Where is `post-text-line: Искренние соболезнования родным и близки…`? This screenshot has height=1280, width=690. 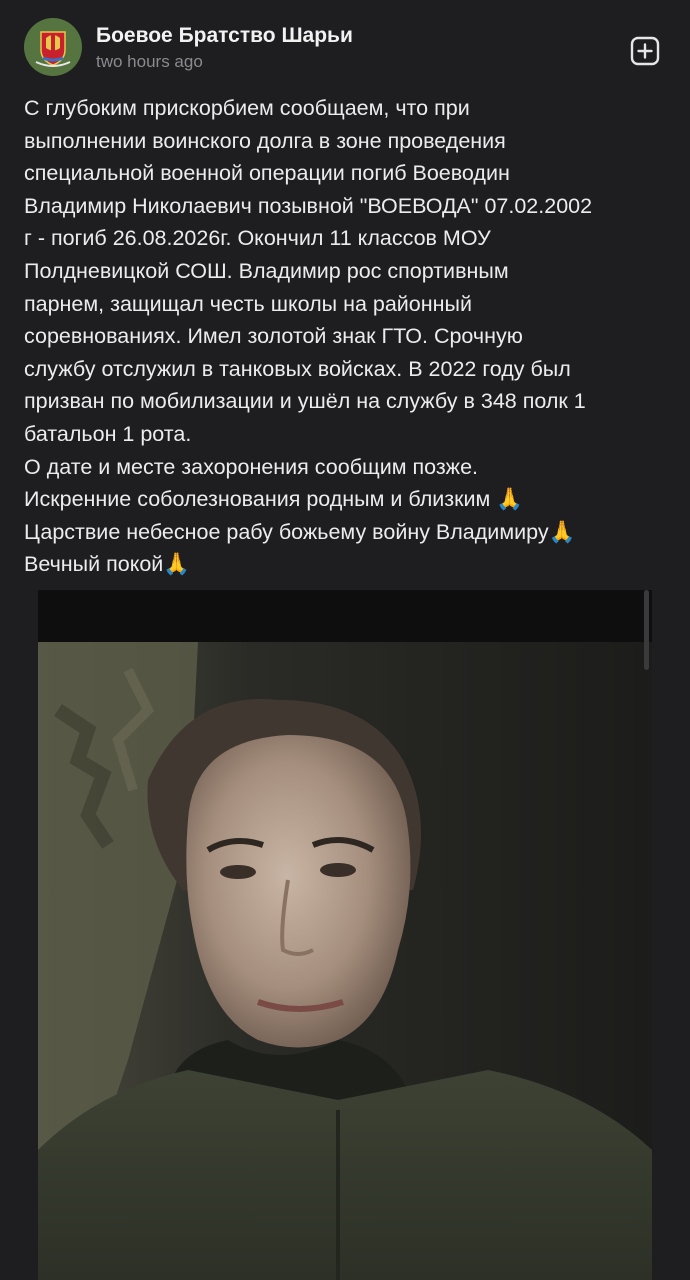 post-text-line: Искренние соболезнования родным и близки… is located at coordinates (274, 499).